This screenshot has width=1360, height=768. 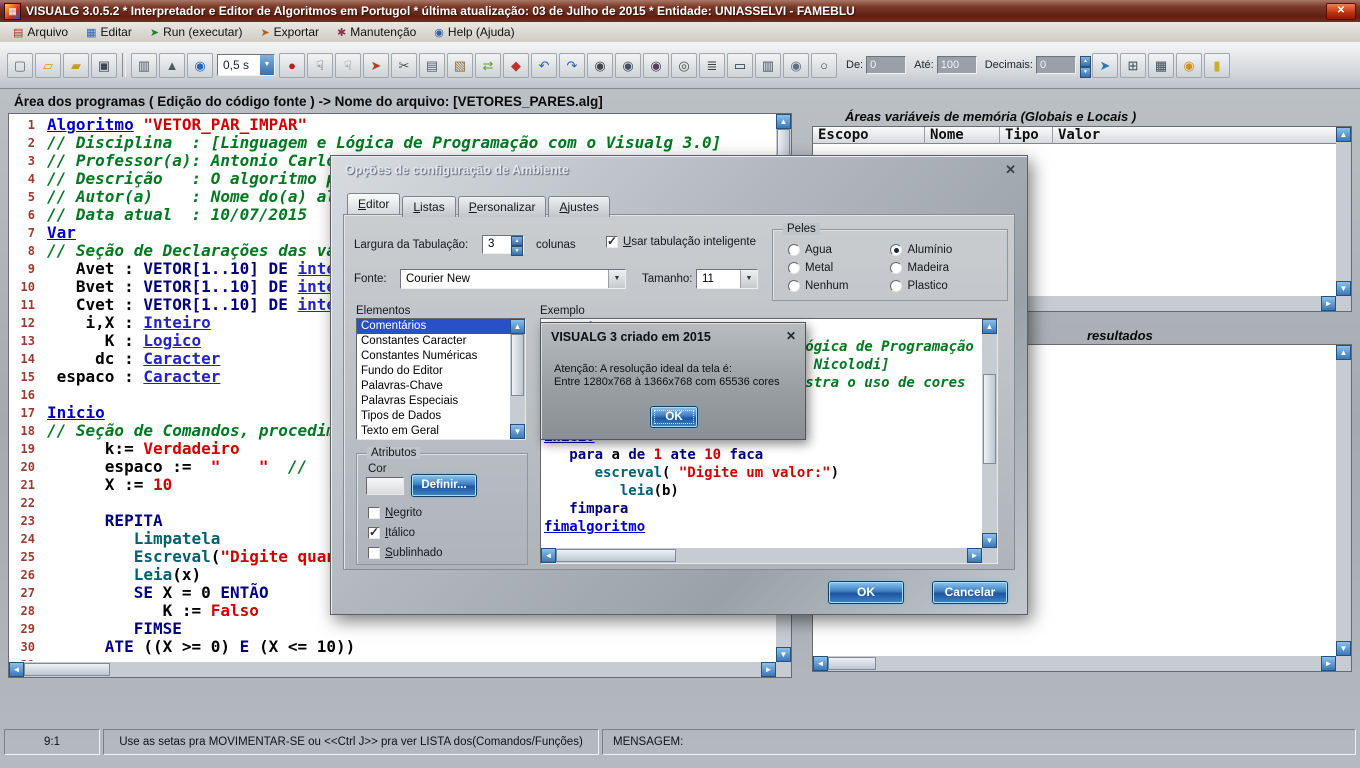 I want to click on step-run-button: ☟, so click(x=320, y=65).